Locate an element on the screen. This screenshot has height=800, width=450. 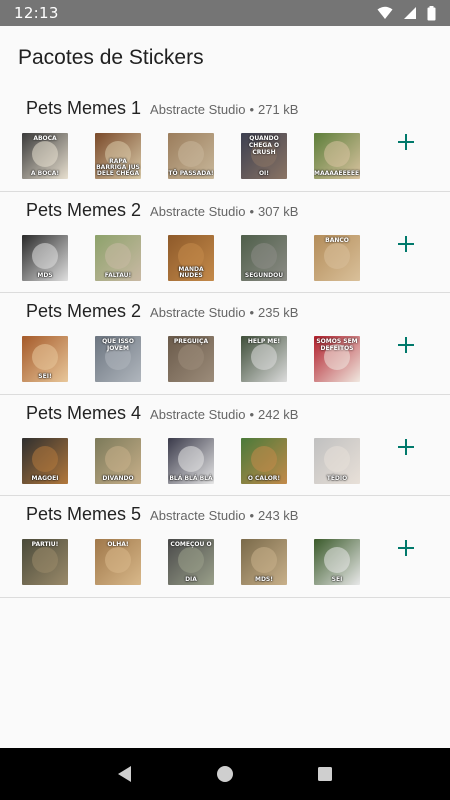
pack-meta: Abstracte Studio • 242 kB is located at coordinates (224, 414).